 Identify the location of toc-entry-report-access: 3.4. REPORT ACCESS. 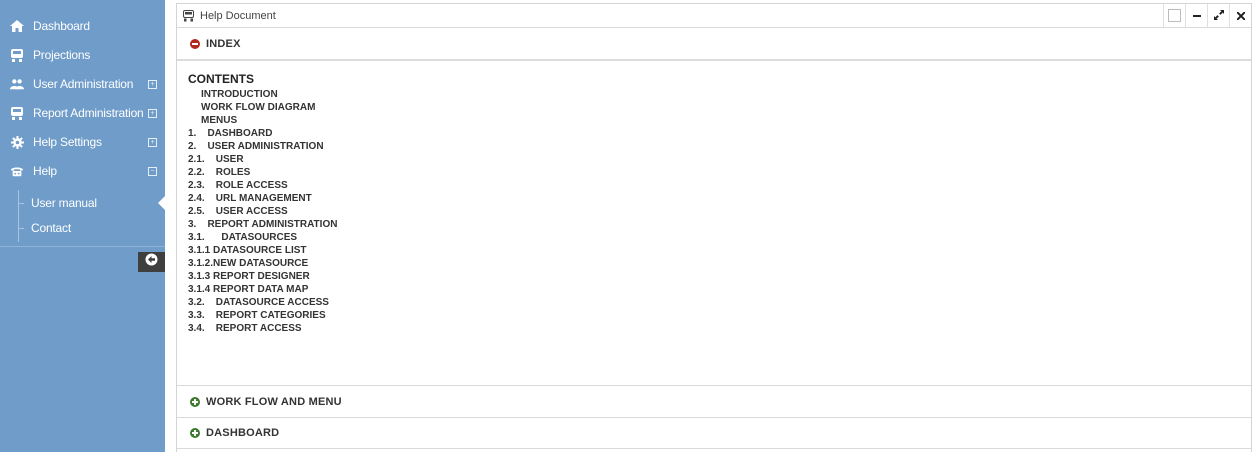
(262, 328).